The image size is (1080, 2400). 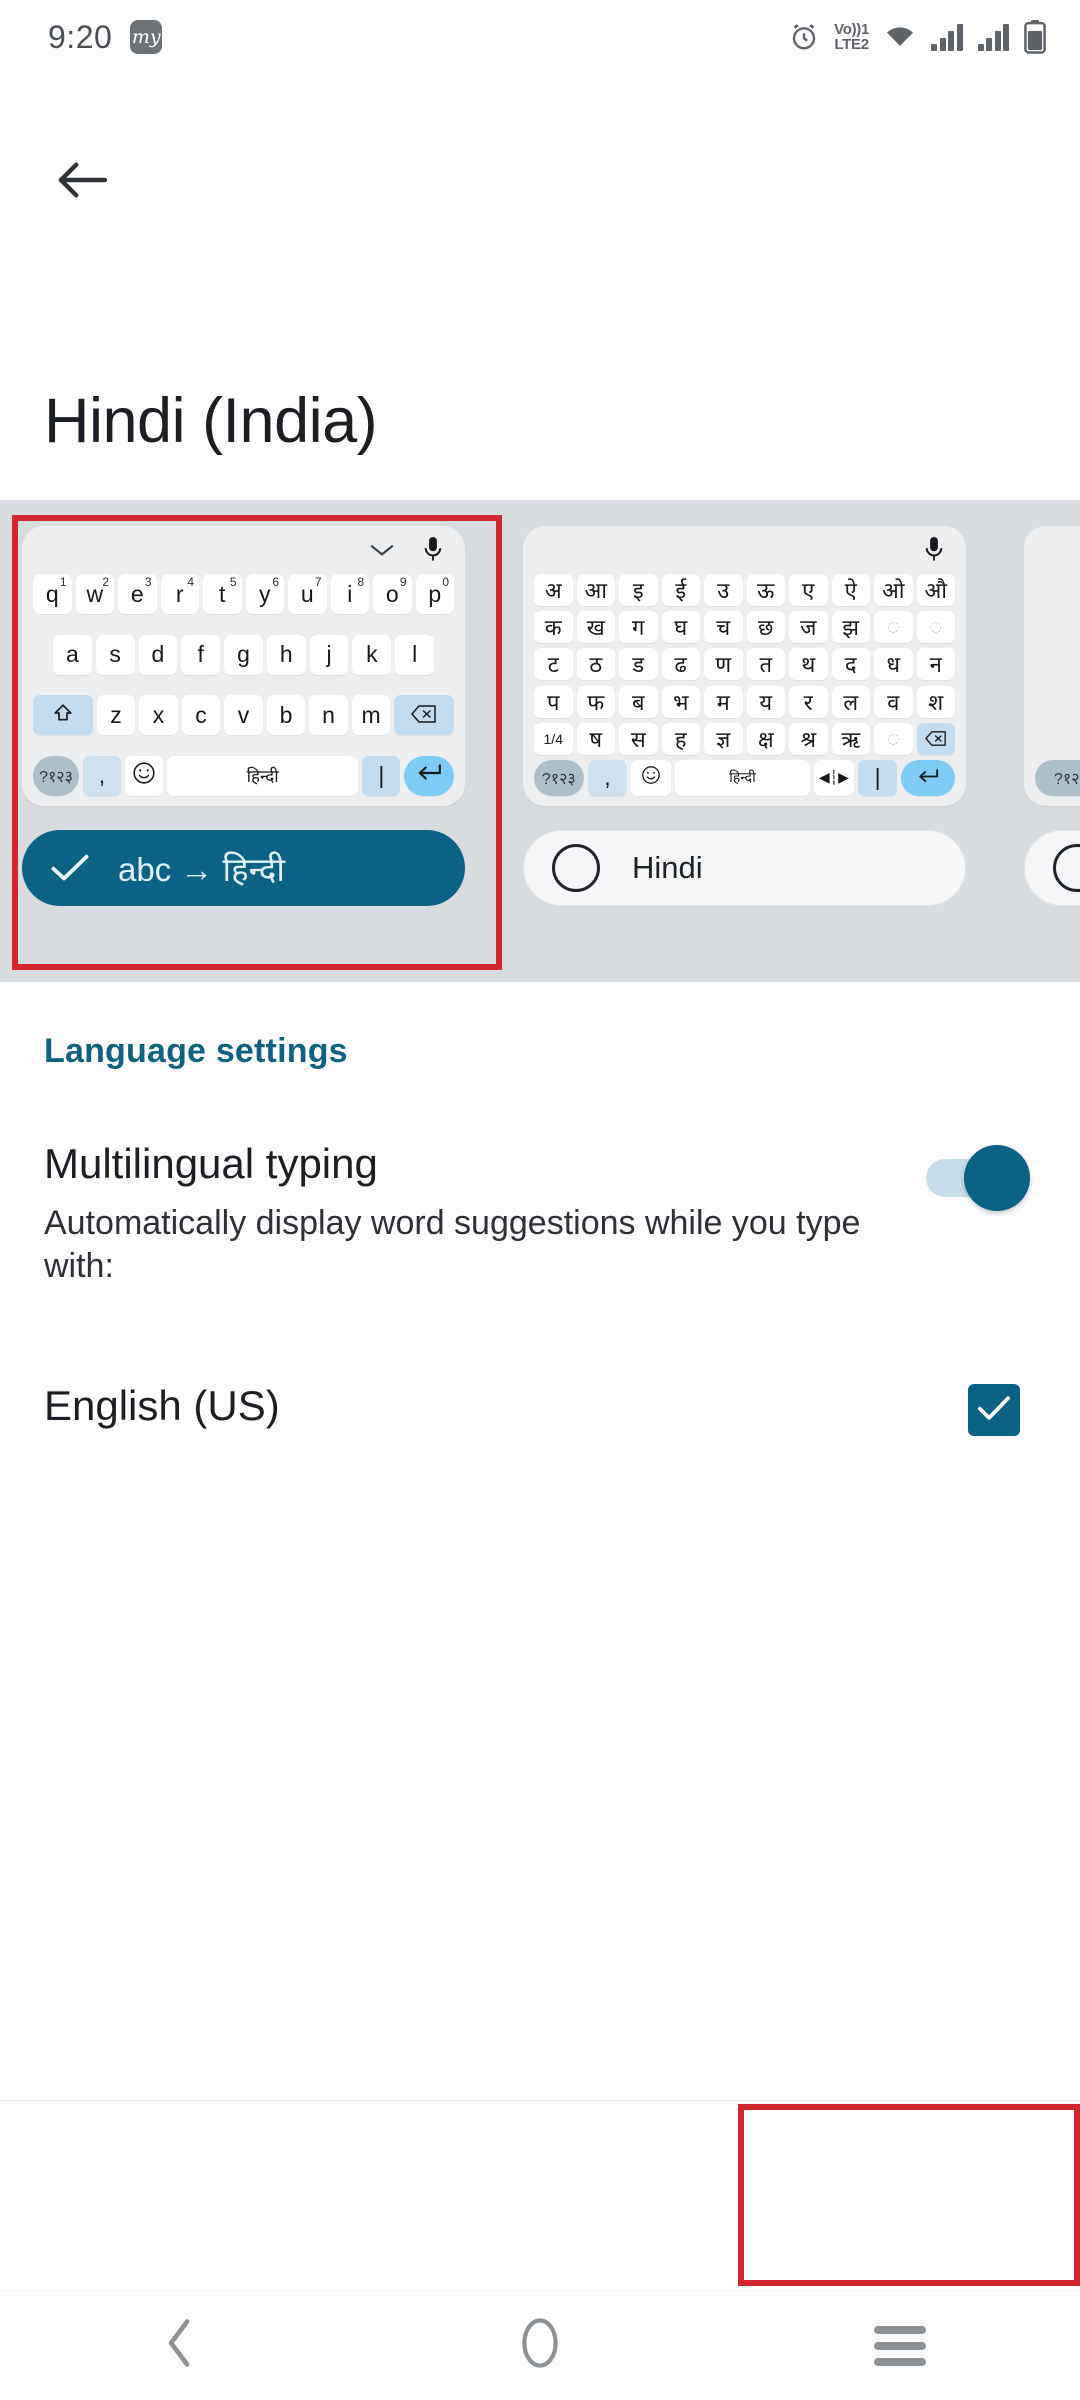 What do you see at coordinates (808, 664) in the screenshot?
I see `key-tha2-dev: थ` at bounding box center [808, 664].